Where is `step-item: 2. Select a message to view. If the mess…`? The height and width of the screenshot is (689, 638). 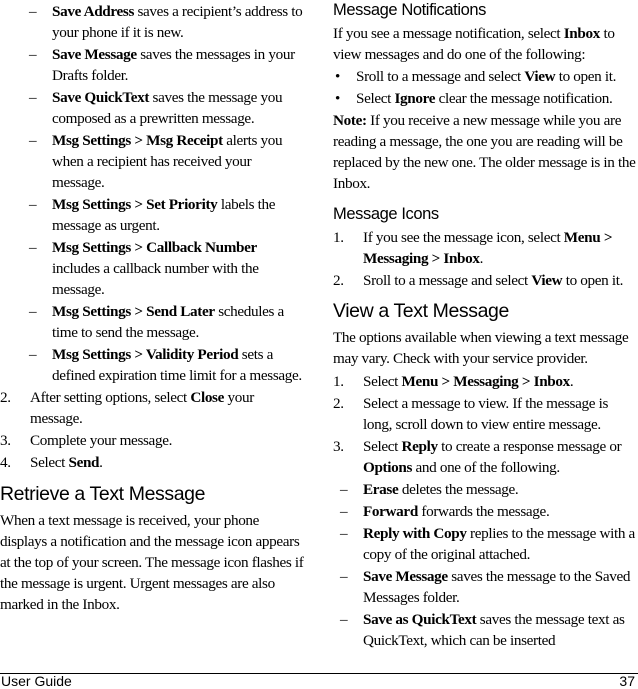
step-item: 2. Select a message to view. If the mess… is located at coordinates (485, 414).